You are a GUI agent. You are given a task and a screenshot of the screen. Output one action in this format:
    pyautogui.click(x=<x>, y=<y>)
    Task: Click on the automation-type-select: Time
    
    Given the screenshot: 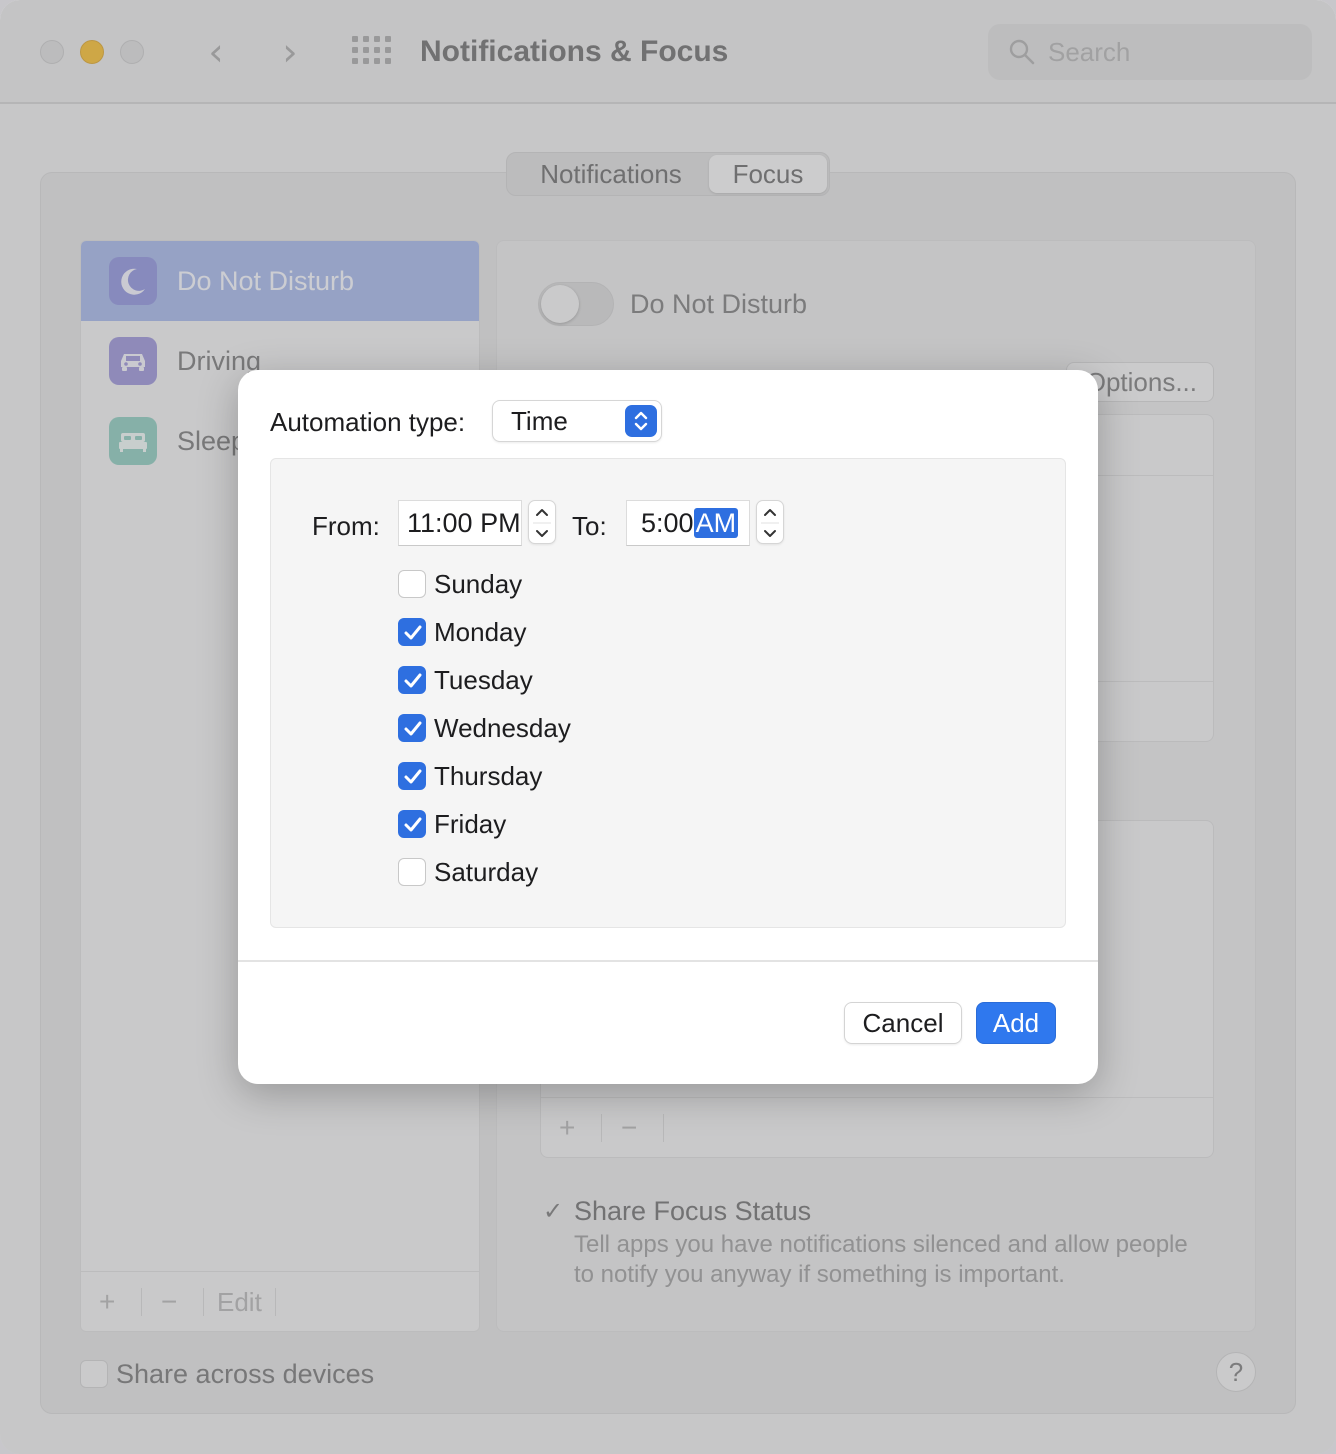 What is the action you would take?
    pyautogui.click(x=577, y=421)
    